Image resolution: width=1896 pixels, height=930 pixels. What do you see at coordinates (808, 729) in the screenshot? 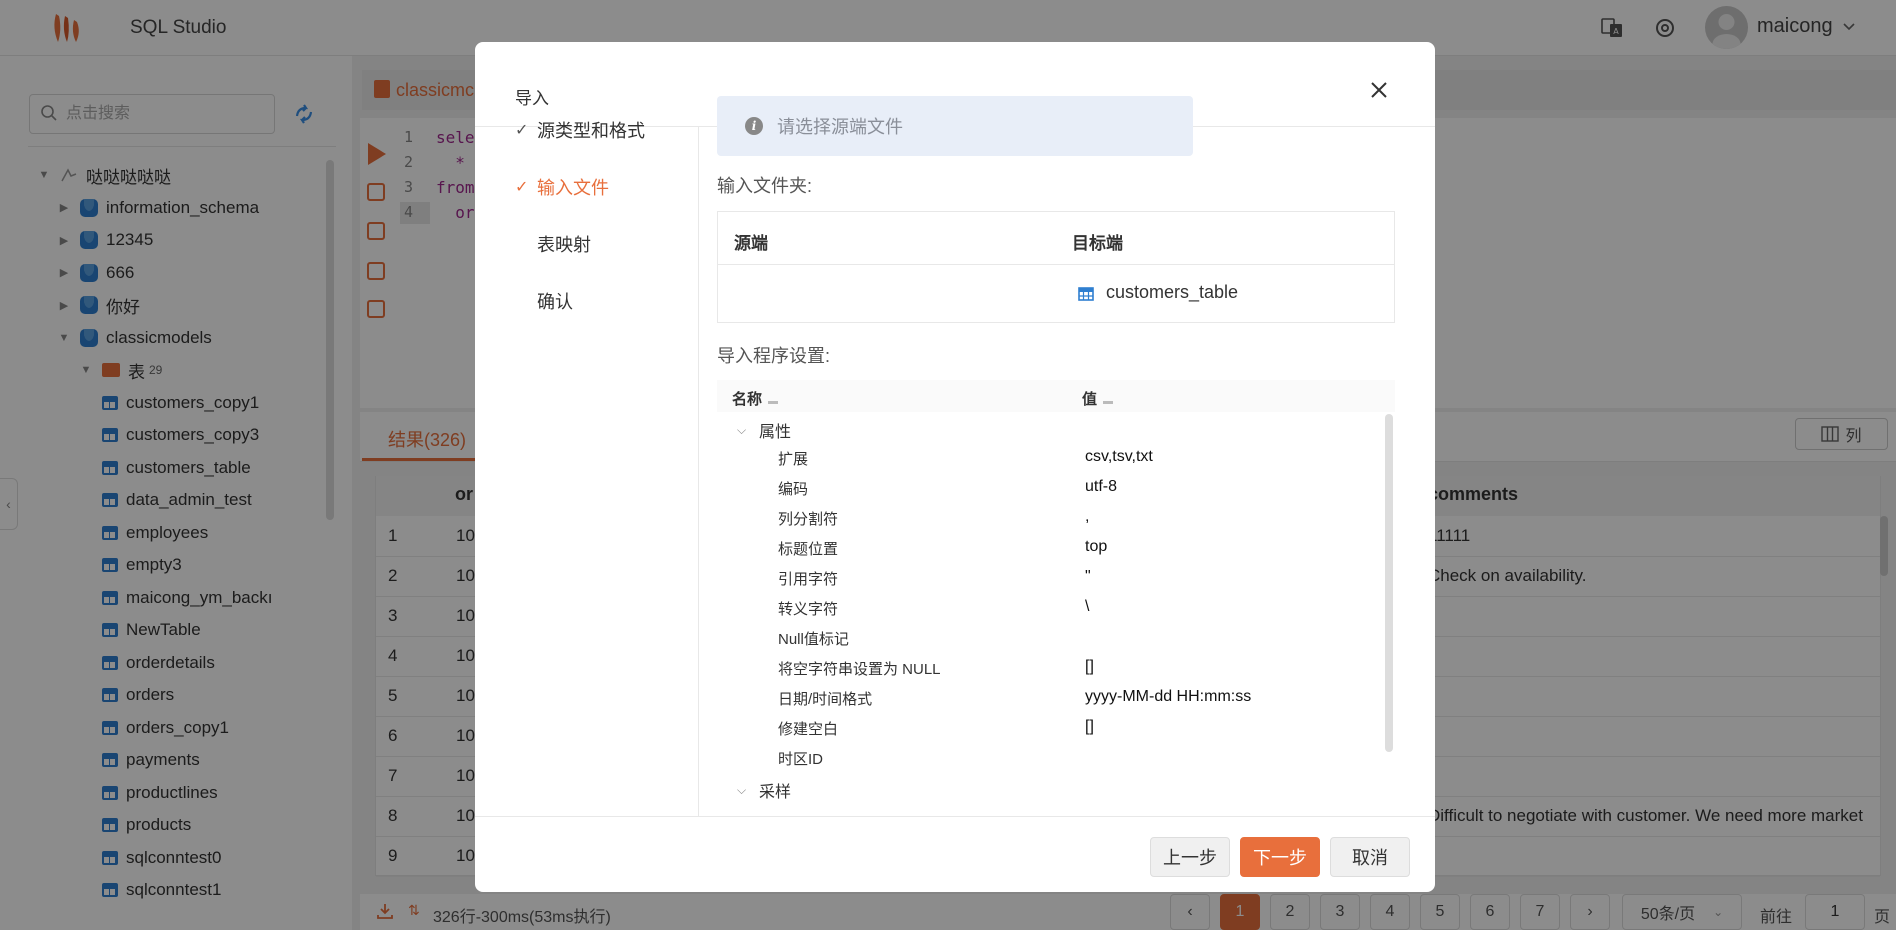
I see `setting-name: 修建空白` at bounding box center [808, 729].